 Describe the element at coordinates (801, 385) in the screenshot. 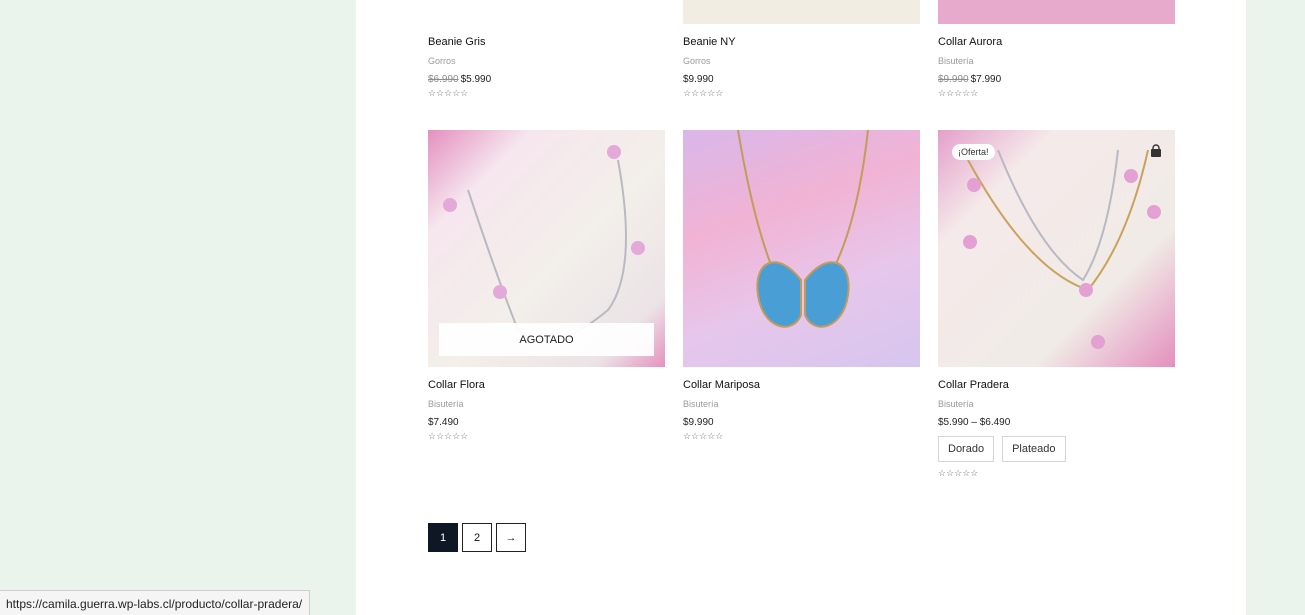

I see `product-name: Collar Mariposa` at that location.